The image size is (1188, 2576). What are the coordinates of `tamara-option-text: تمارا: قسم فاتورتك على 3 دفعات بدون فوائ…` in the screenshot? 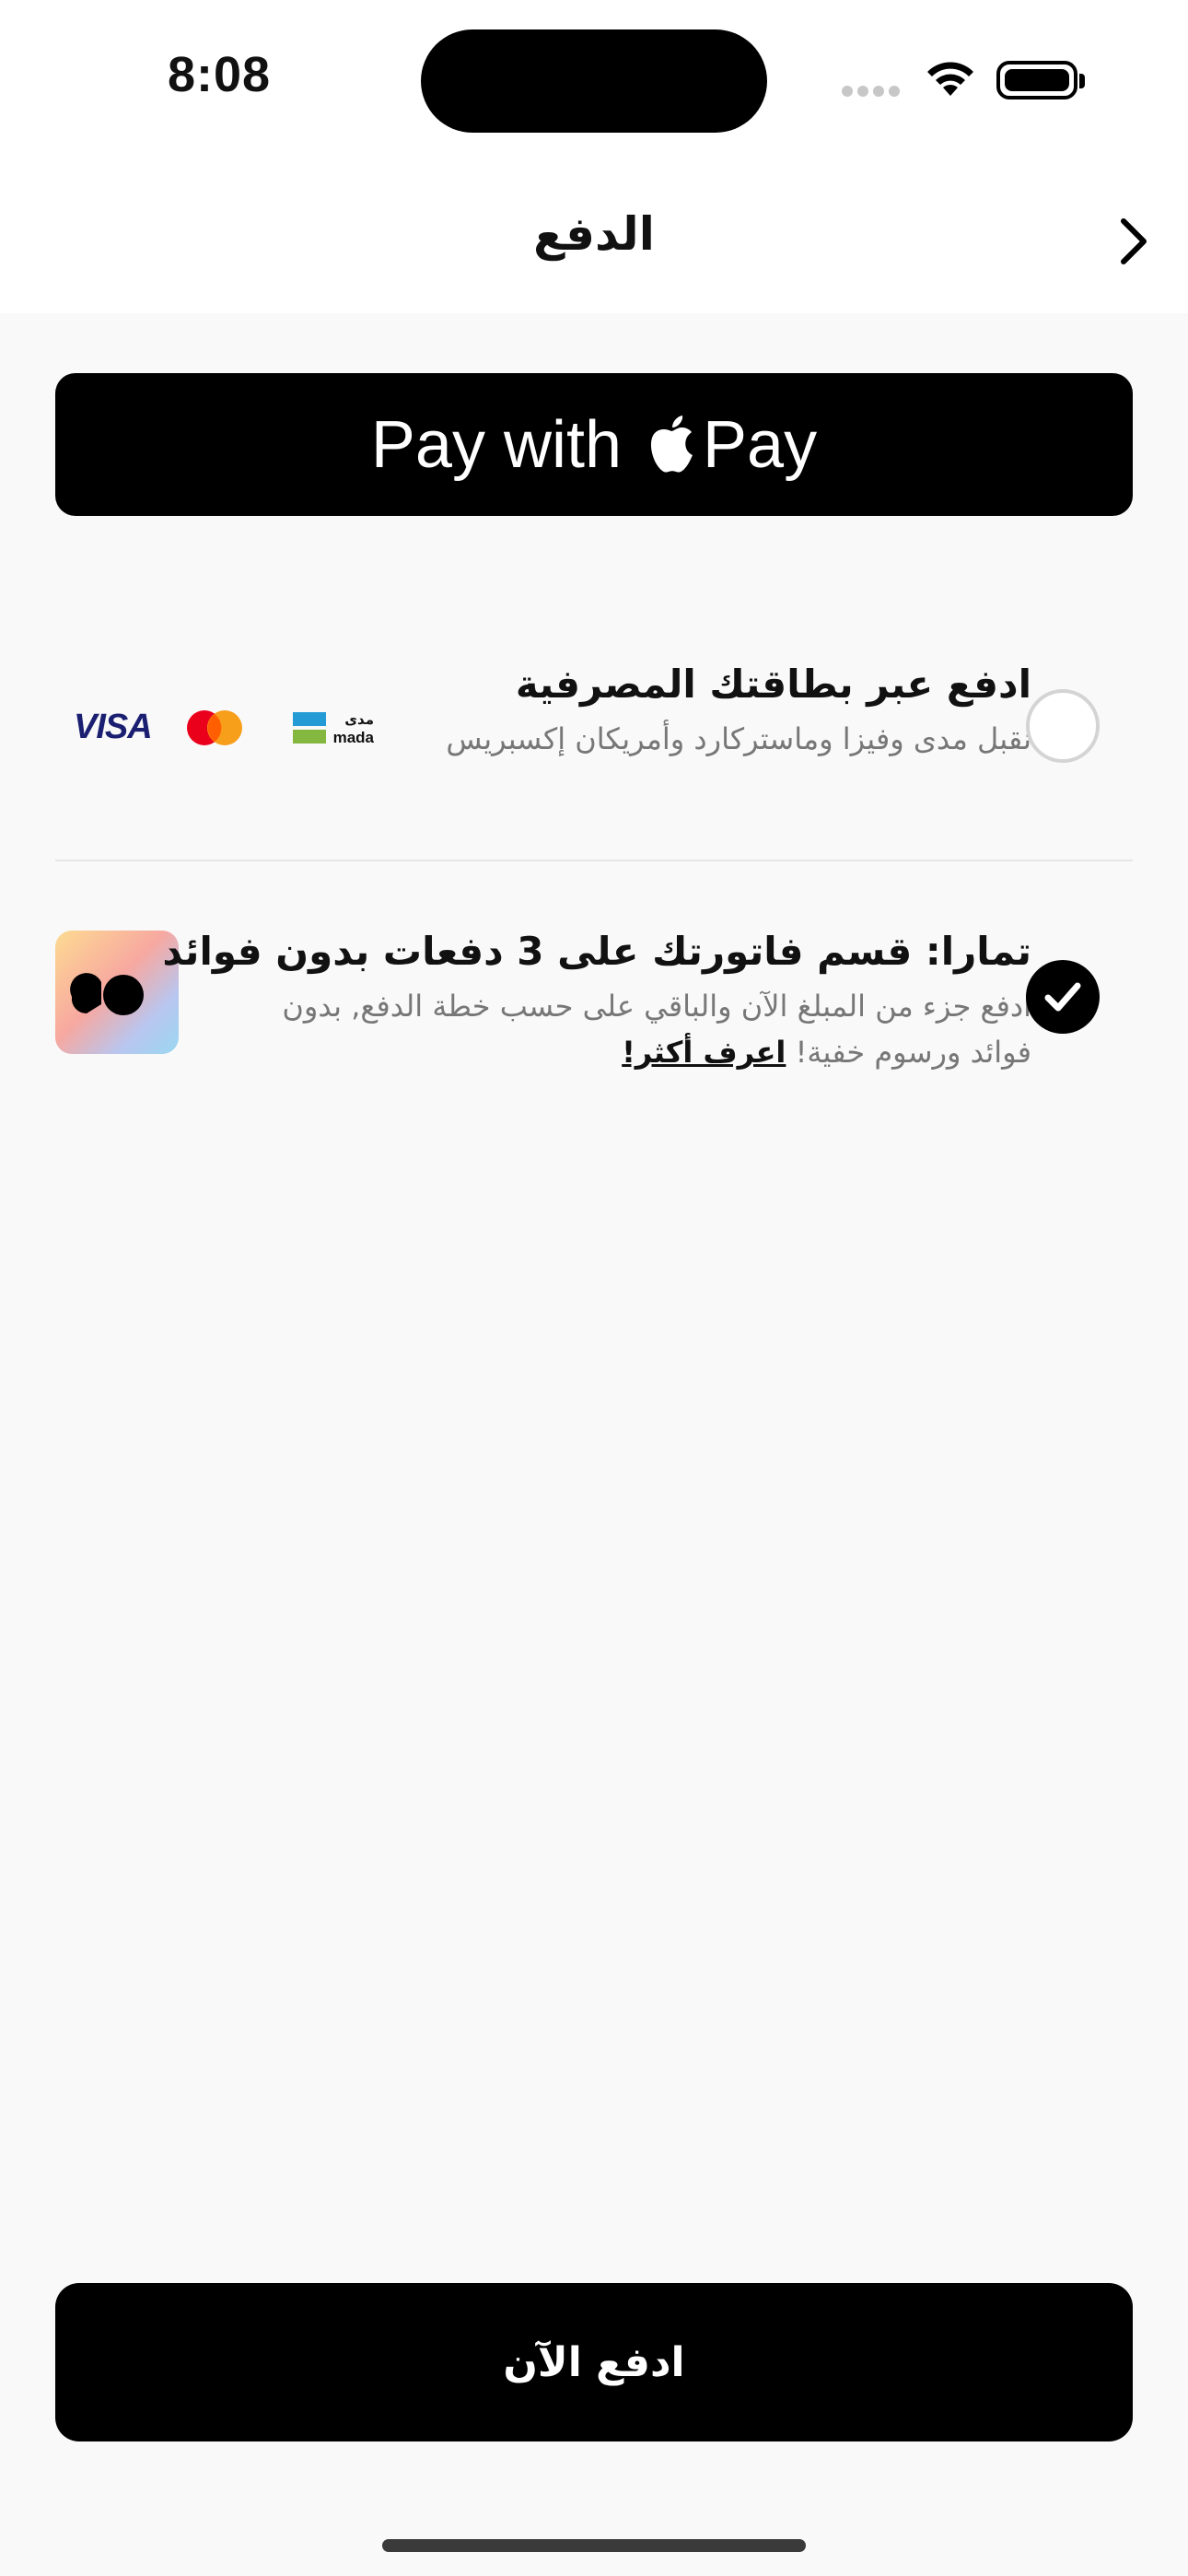 It's located at (596, 1002).